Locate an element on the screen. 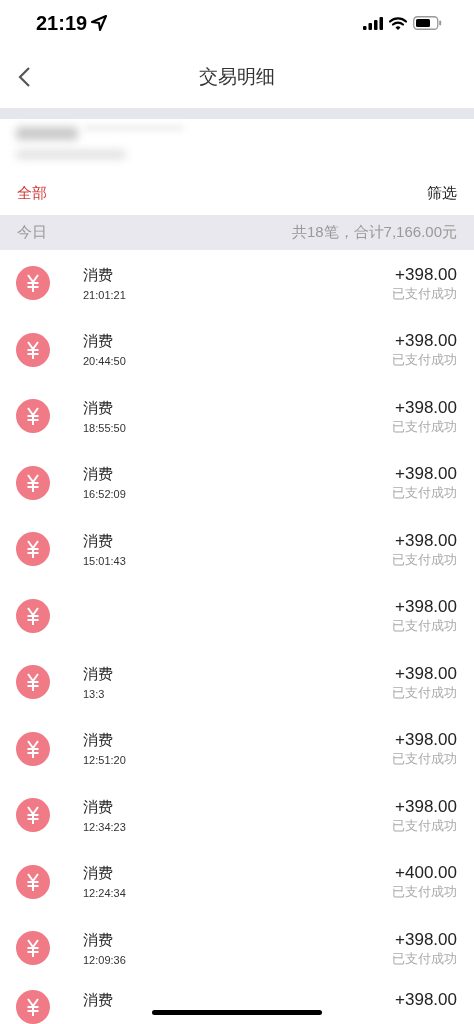 The width and height of the screenshot is (474, 1024). transaction-time: 12:09:36 is located at coordinates (104, 959).